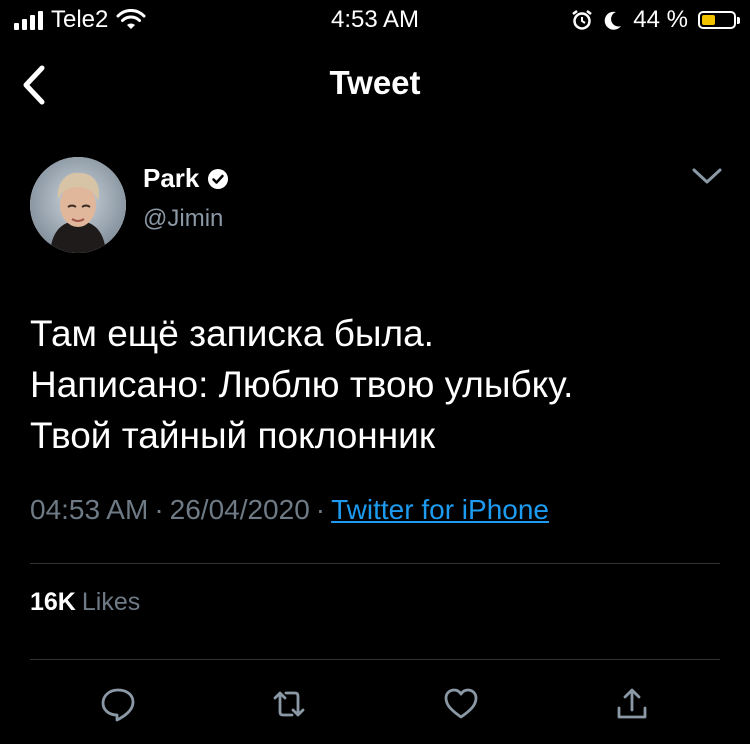 Image resolution: width=750 pixels, height=744 pixels. I want to click on battery-percent: 44 %, so click(660, 19).